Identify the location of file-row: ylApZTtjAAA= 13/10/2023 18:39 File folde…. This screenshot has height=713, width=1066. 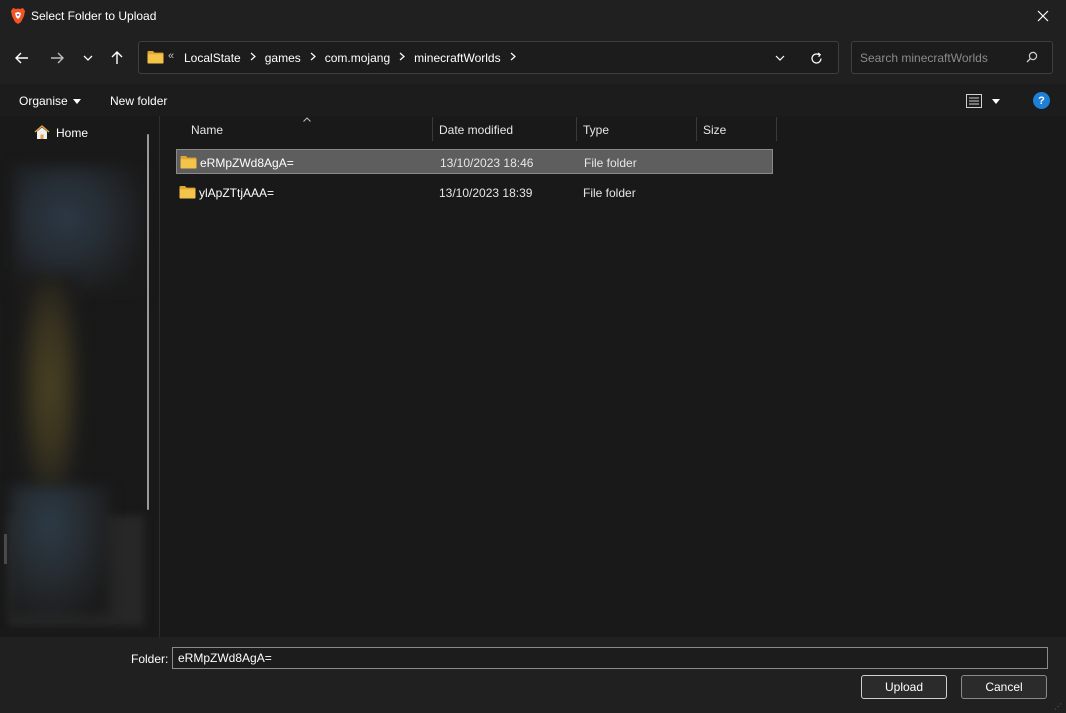
(474, 192).